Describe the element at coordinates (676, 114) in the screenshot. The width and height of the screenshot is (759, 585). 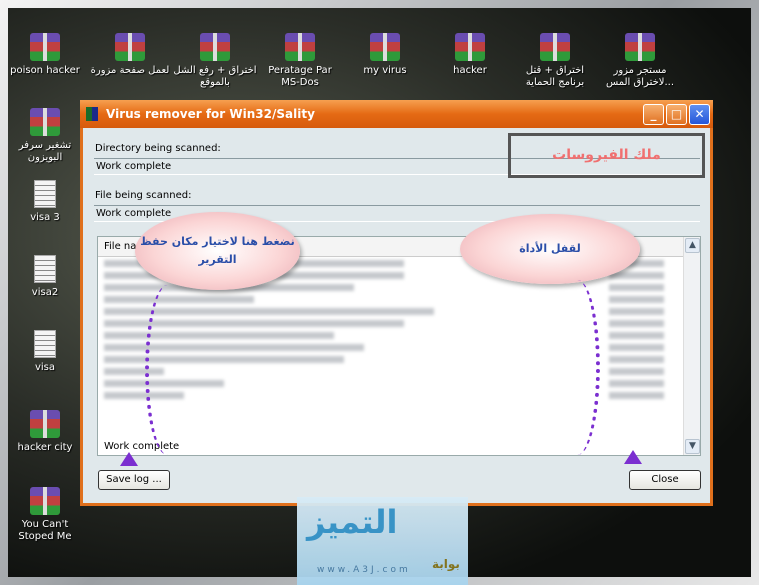
I see `maximize-button: □` at that location.